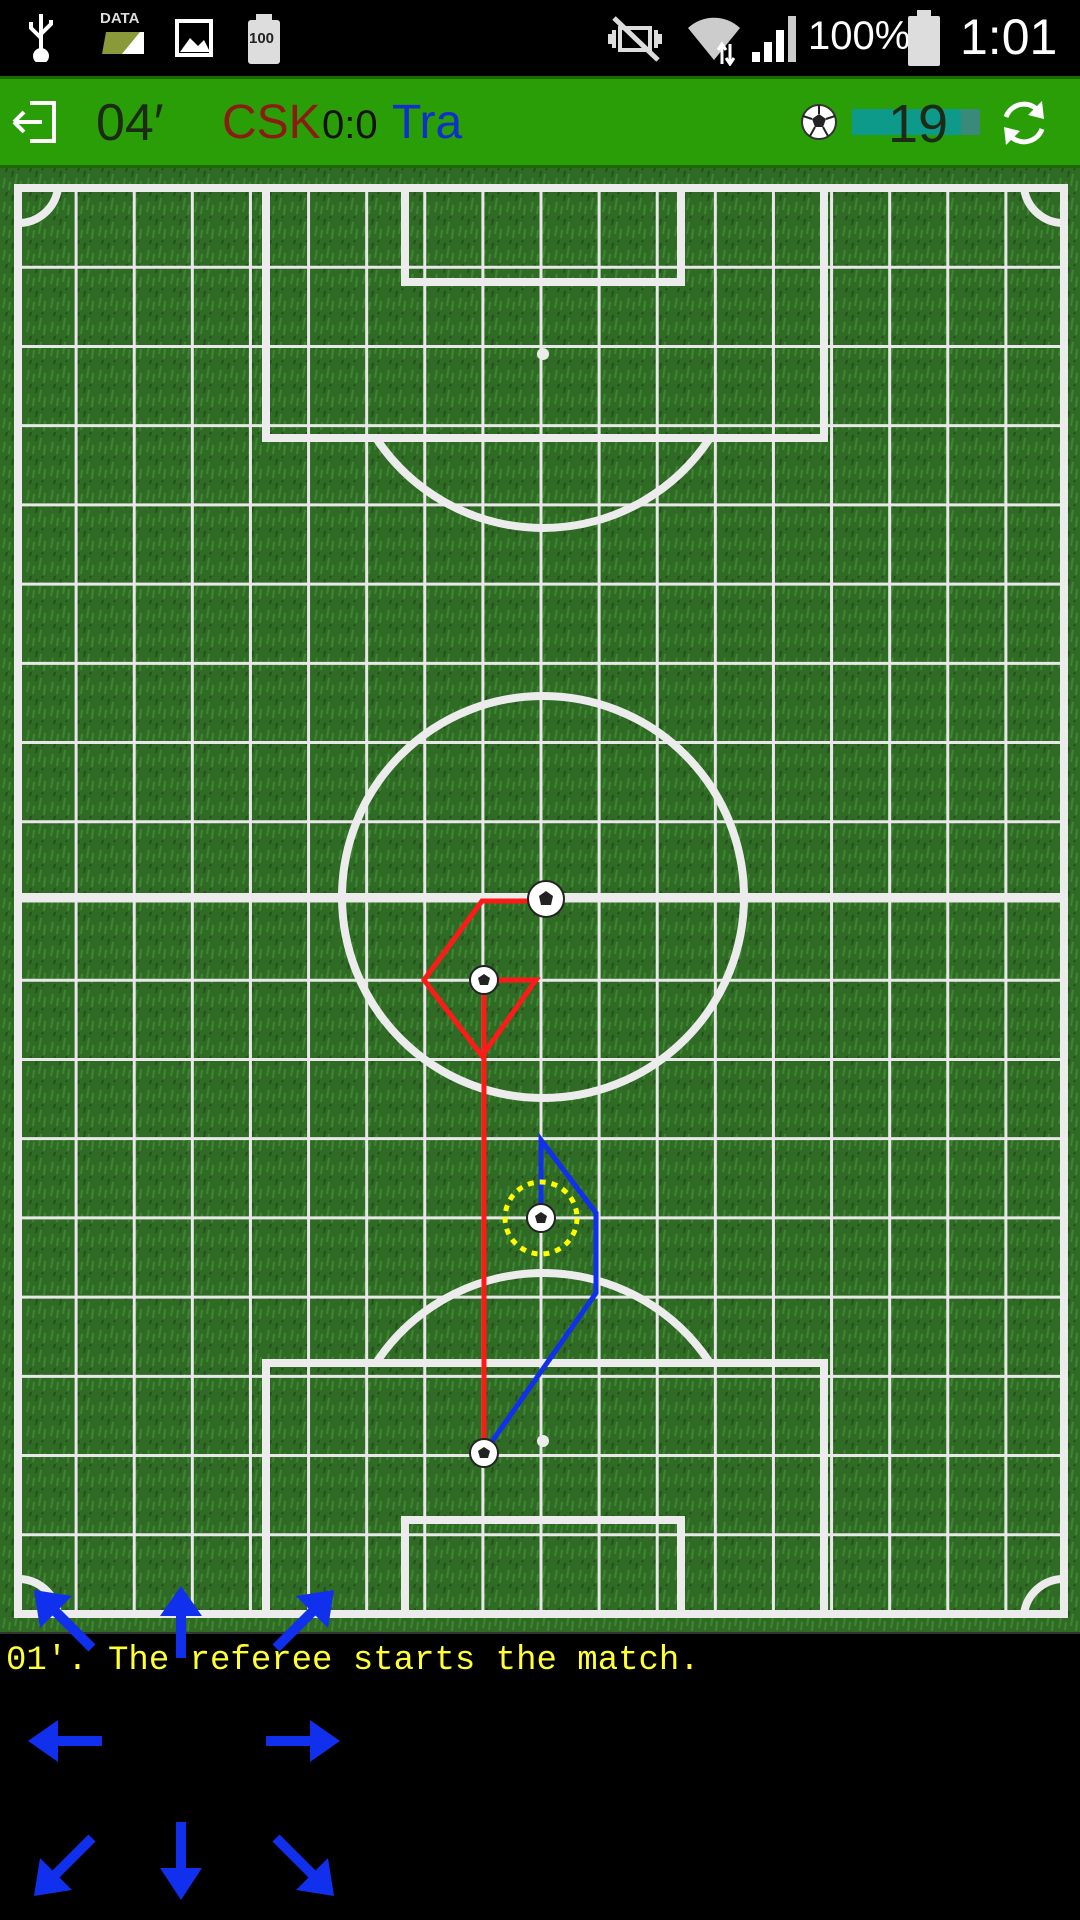 The width and height of the screenshot is (1080, 1920). I want to click on penalty-spot-bottom, so click(543, 1441).